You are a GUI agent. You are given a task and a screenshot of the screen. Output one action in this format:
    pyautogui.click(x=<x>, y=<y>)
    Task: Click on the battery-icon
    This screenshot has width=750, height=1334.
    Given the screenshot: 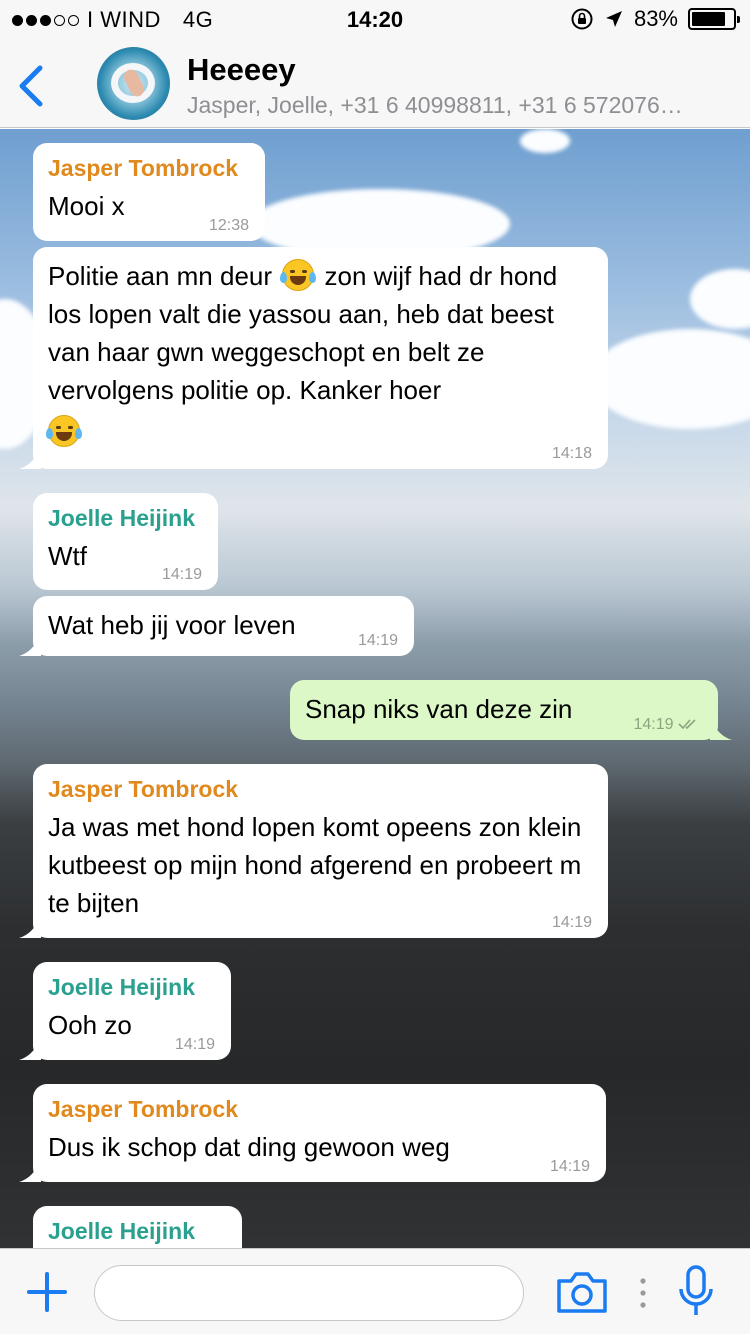 What is the action you would take?
    pyautogui.click(x=714, y=19)
    